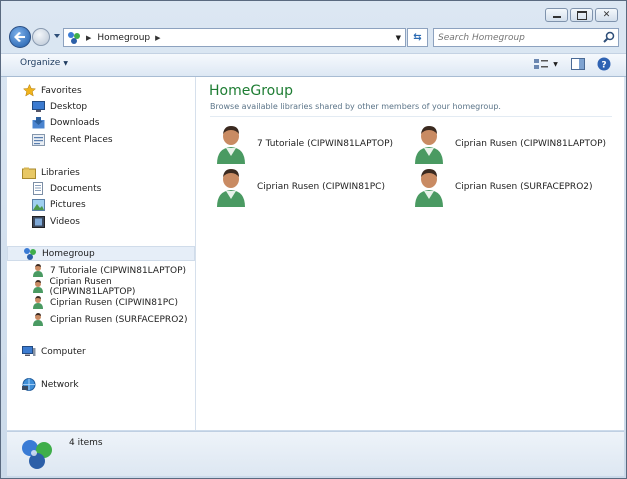  I want to click on homegroup-member-tile: 7 Tutoriale (CIPWIN81LAPTOP), so click(311, 144).